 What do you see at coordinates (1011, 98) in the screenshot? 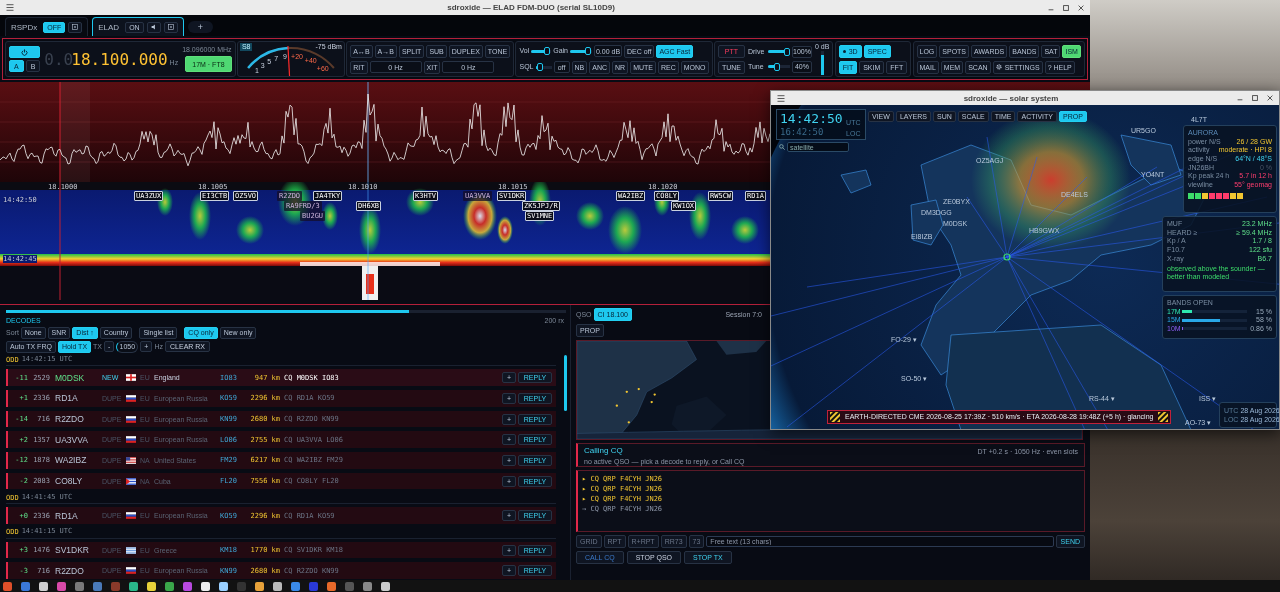
I see `window-title: sdroxide — solar system` at bounding box center [1011, 98].